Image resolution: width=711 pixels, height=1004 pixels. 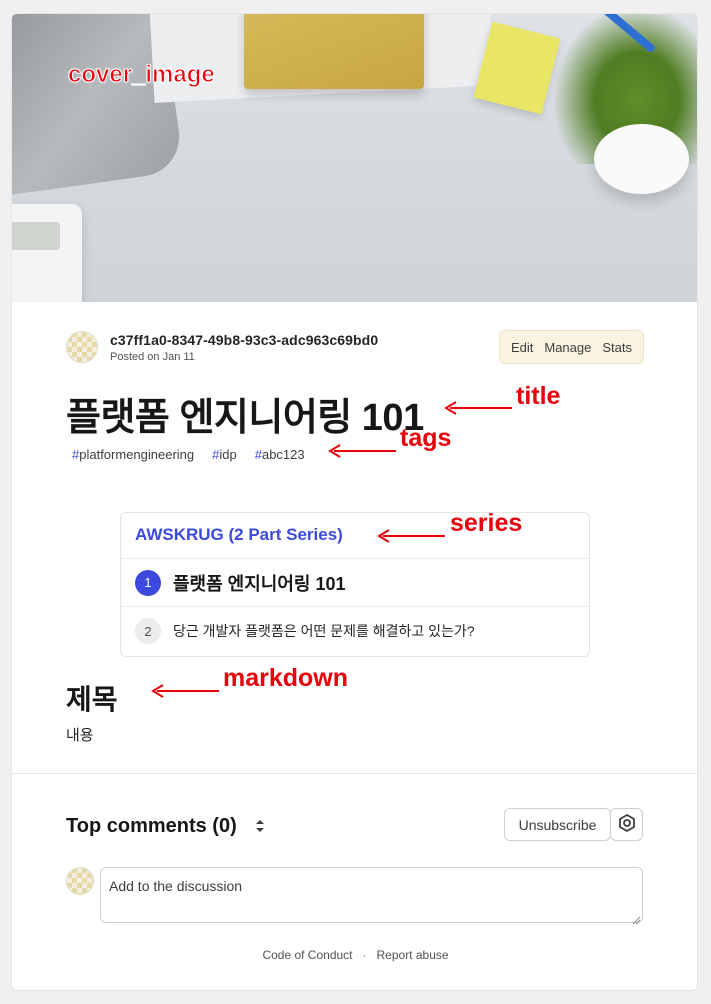 I want to click on tag-label: idp, so click(x=228, y=454).